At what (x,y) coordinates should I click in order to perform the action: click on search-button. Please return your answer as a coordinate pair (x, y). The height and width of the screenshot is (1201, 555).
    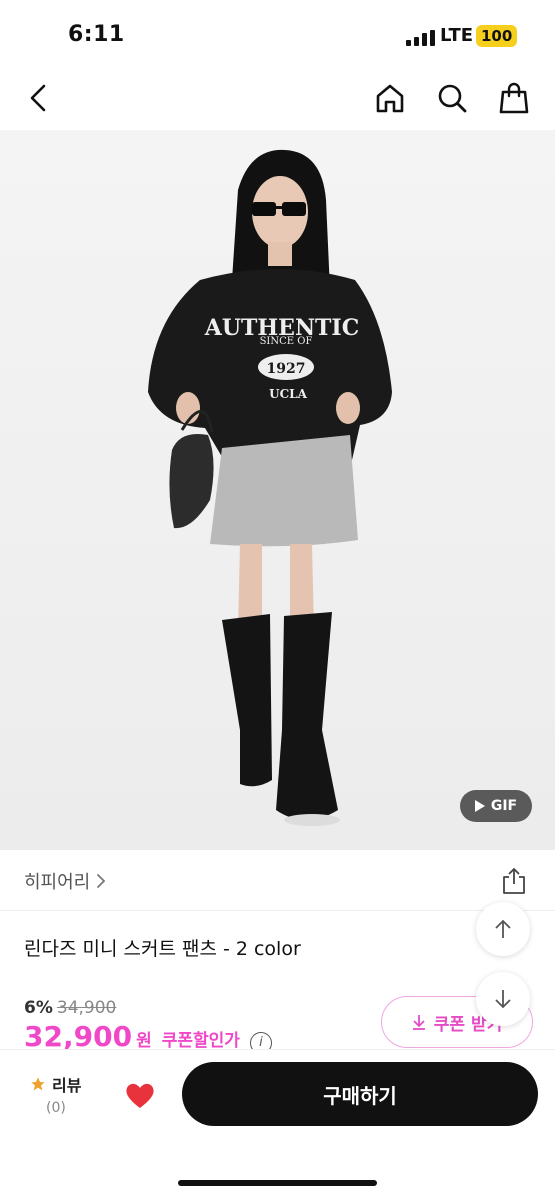
    Looking at the image, I should click on (452, 98).